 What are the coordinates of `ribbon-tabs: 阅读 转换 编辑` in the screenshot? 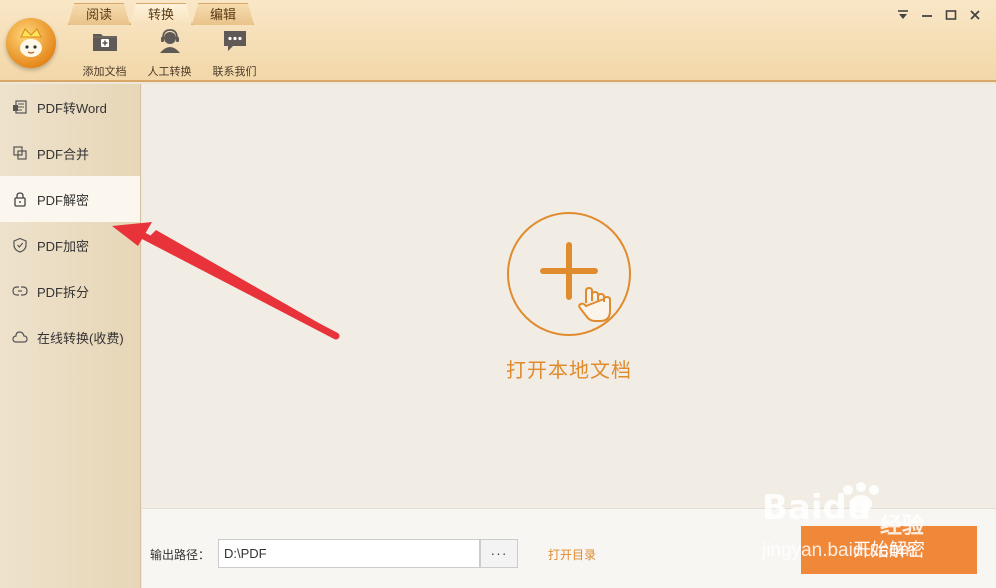 It's located at (161, 15).